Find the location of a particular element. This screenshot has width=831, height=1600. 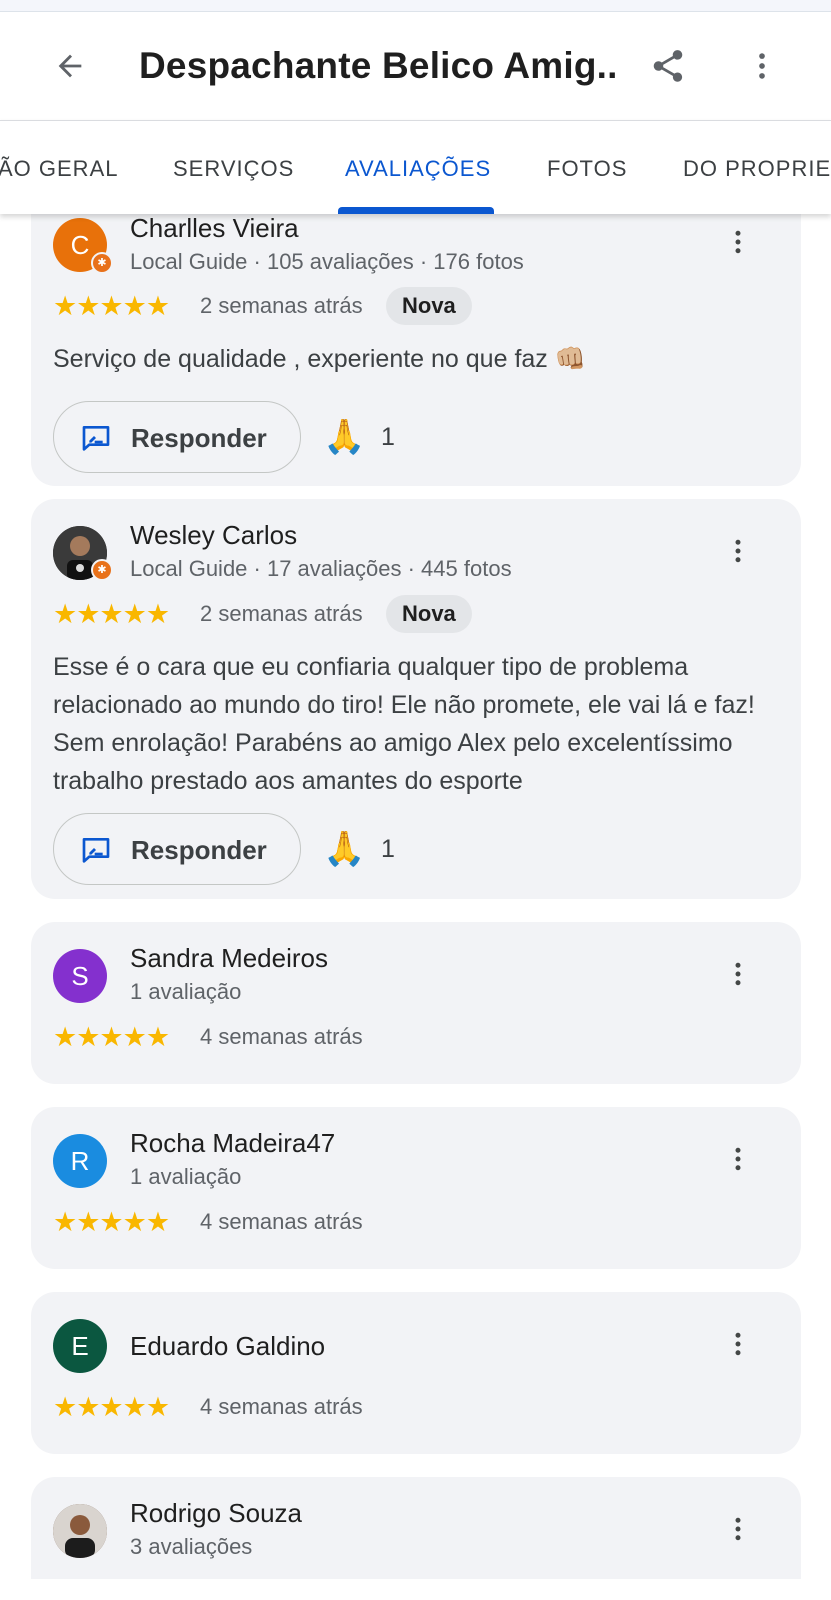

more-options-button is located at coordinates (762, 66).